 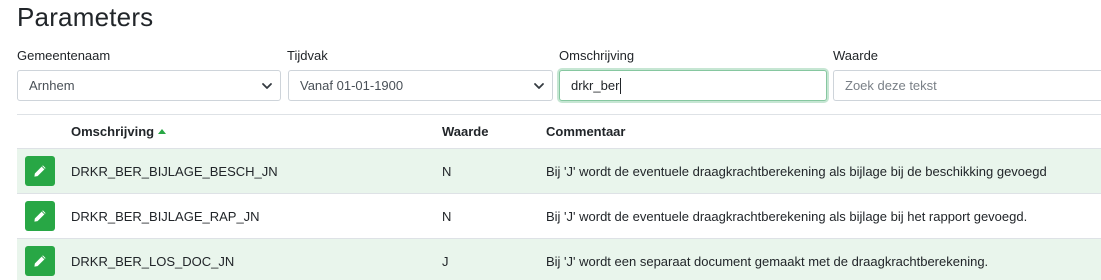 What do you see at coordinates (52, 85) in the screenshot?
I see `gemeente-select-value: Arnhem` at bounding box center [52, 85].